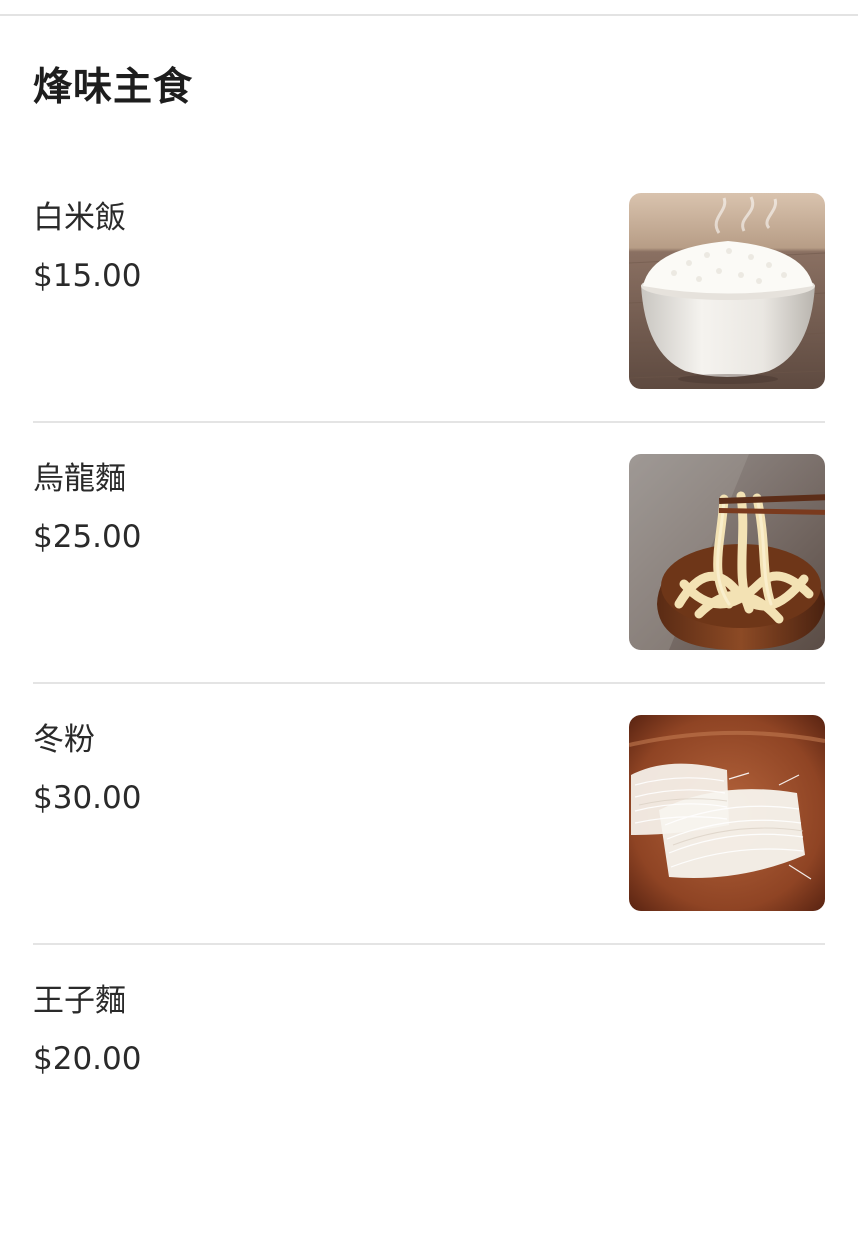 The height and width of the screenshot is (1234, 858). I want to click on item-price: $30.00, so click(87, 798).